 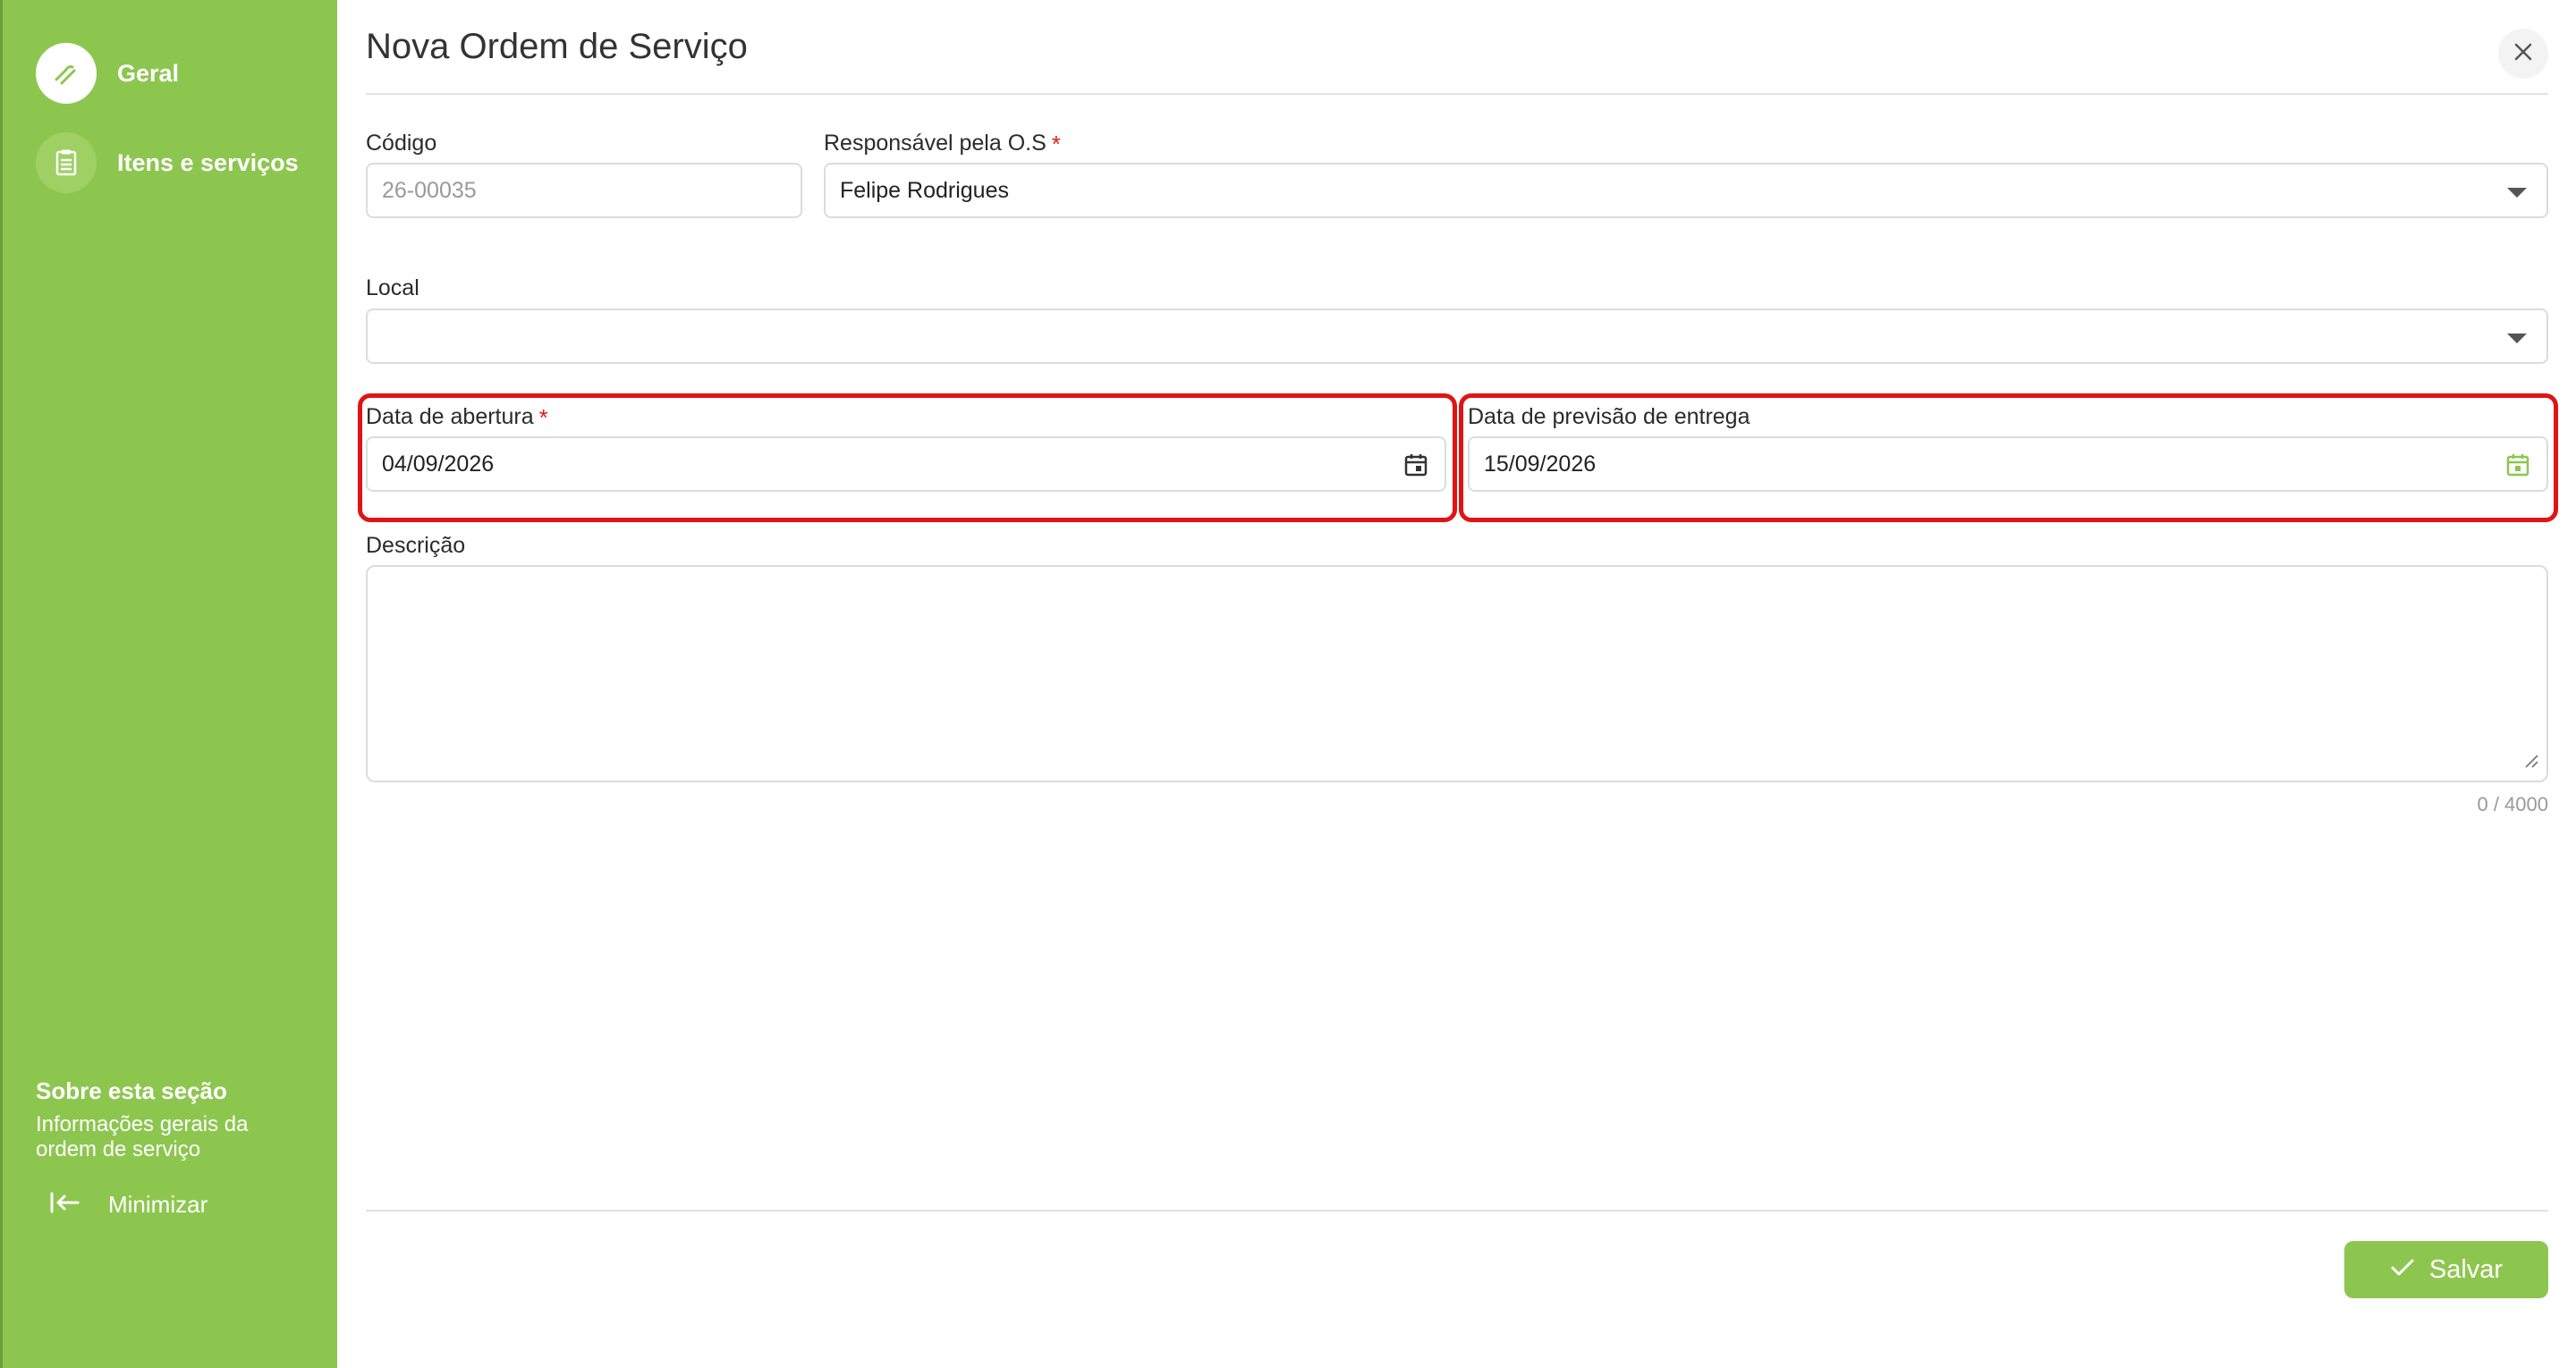 I want to click on descricao-textarea, so click(x=1457, y=673).